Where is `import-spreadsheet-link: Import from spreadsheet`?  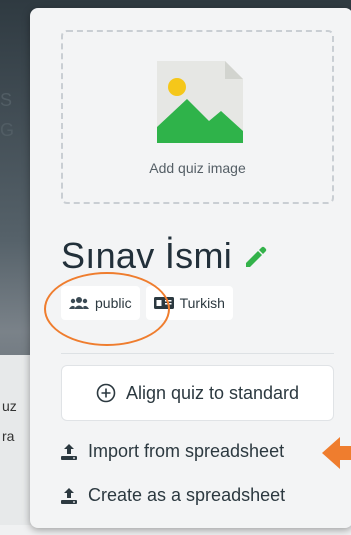 import-spreadsheet-link: Import from spreadsheet is located at coordinates (172, 451).